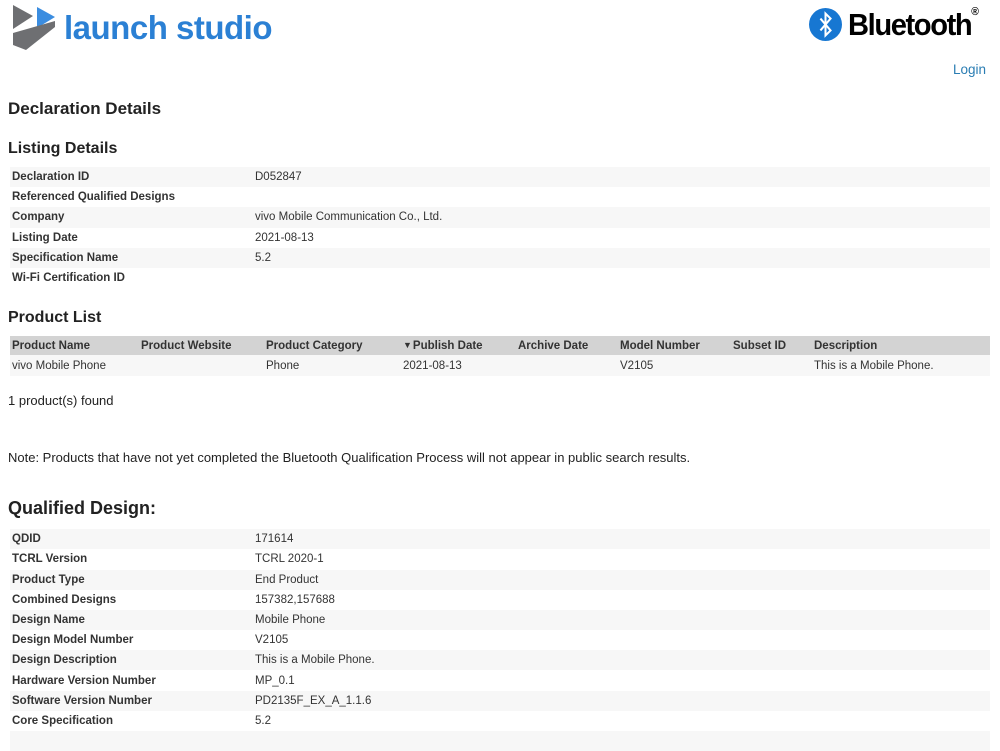 The width and height of the screenshot is (1000, 751). What do you see at coordinates (203, 346) in the screenshot?
I see `column-header-product-website: Product Website` at bounding box center [203, 346].